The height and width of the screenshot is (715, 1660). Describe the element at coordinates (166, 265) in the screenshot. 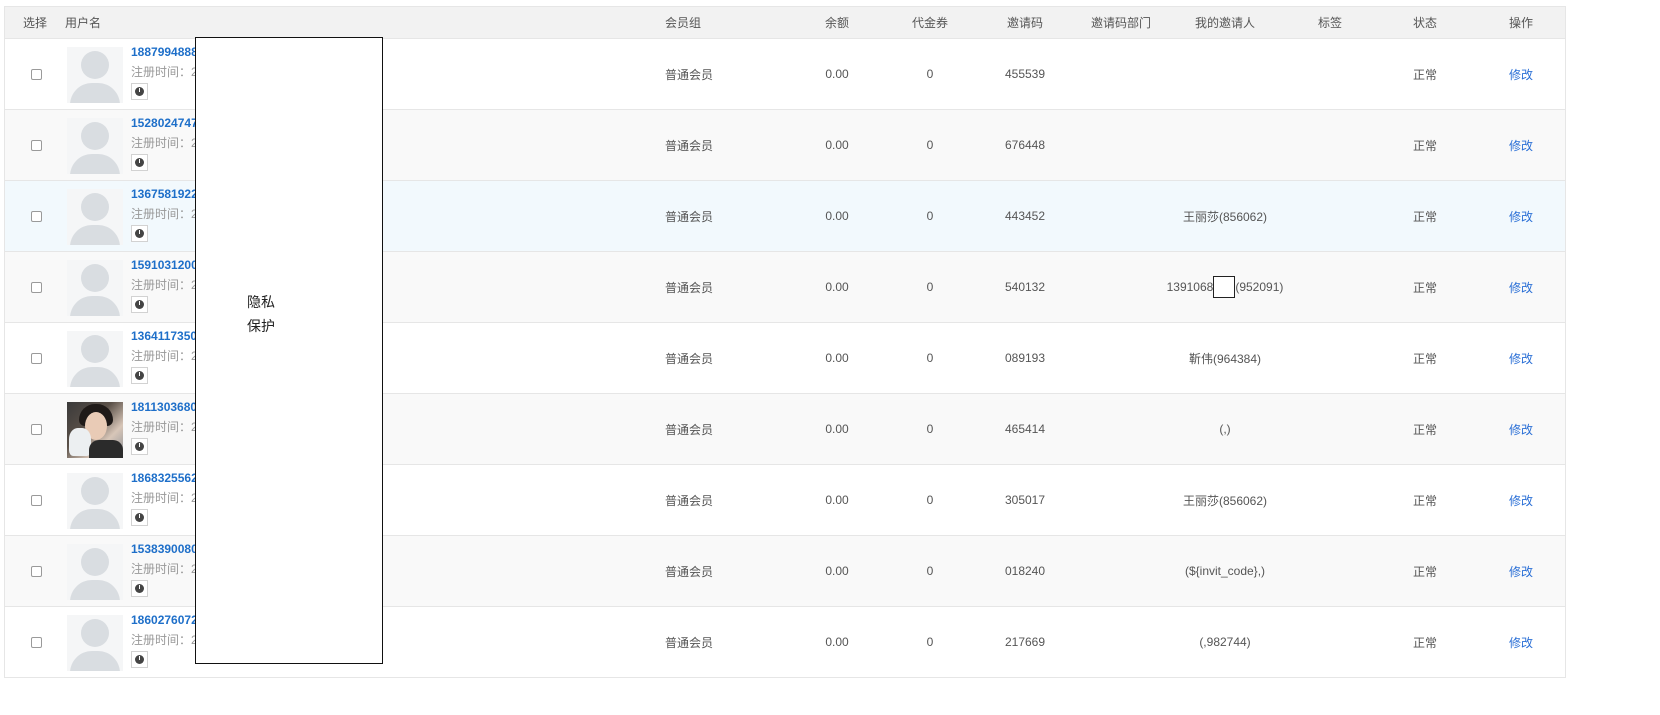

I see `username-link: 15910312000` at that location.